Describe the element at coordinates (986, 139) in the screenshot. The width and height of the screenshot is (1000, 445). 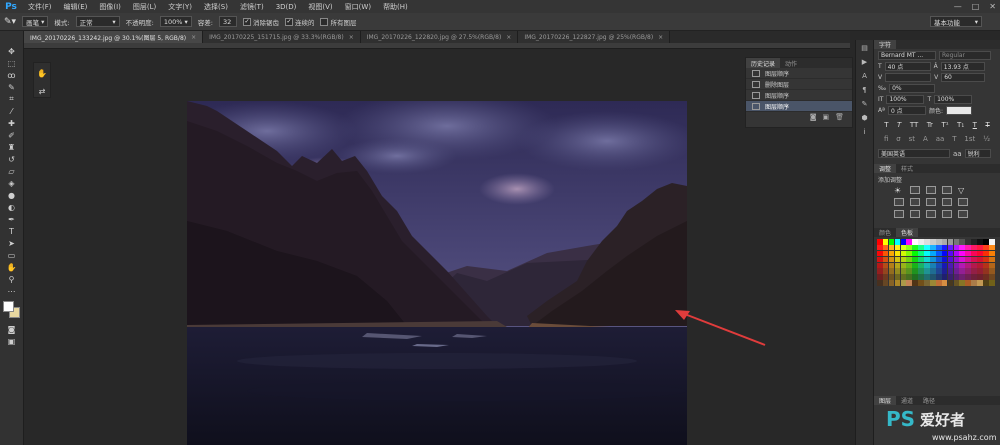
I see `half-button: ½` at that location.